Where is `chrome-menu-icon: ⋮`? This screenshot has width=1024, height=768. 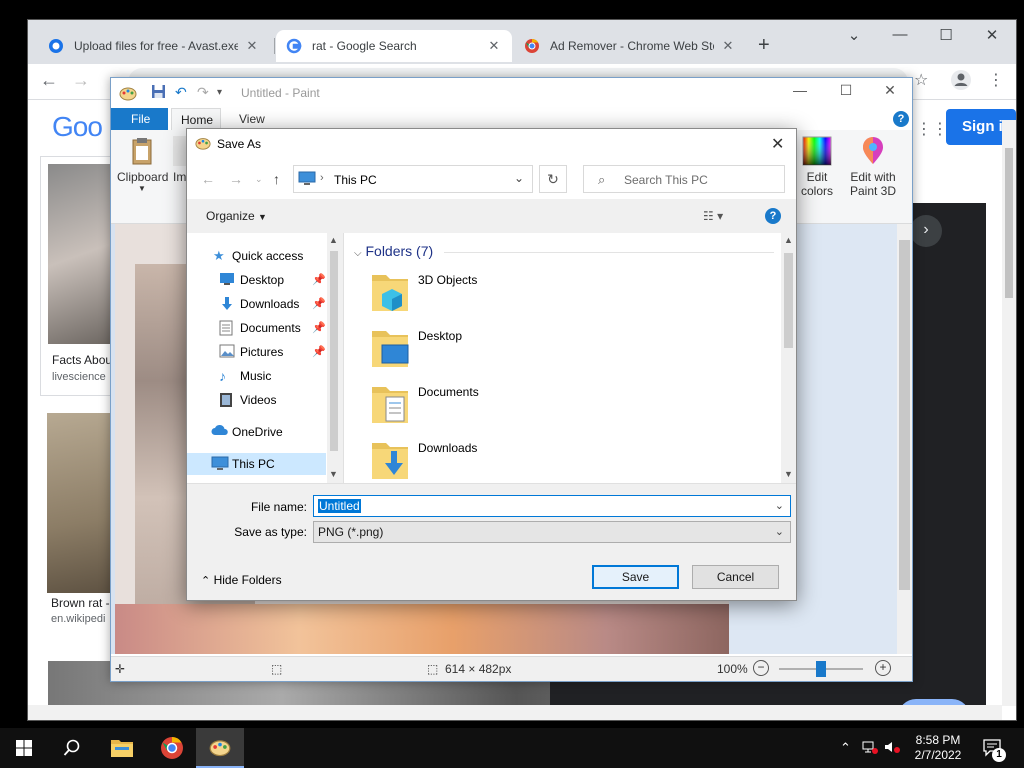 chrome-menu-icon: ⋮ is located at coordinates (996, 80).